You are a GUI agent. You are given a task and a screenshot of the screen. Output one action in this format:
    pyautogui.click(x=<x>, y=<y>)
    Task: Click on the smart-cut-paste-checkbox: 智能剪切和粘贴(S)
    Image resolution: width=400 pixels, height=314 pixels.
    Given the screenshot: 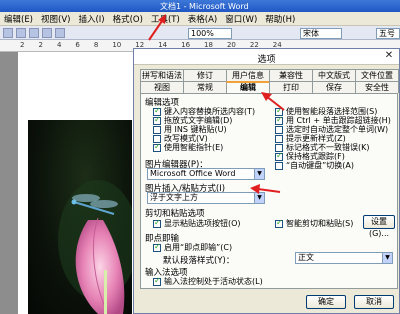 What is the action you would take?
    pyautogui.click(x=314, y=223)
    